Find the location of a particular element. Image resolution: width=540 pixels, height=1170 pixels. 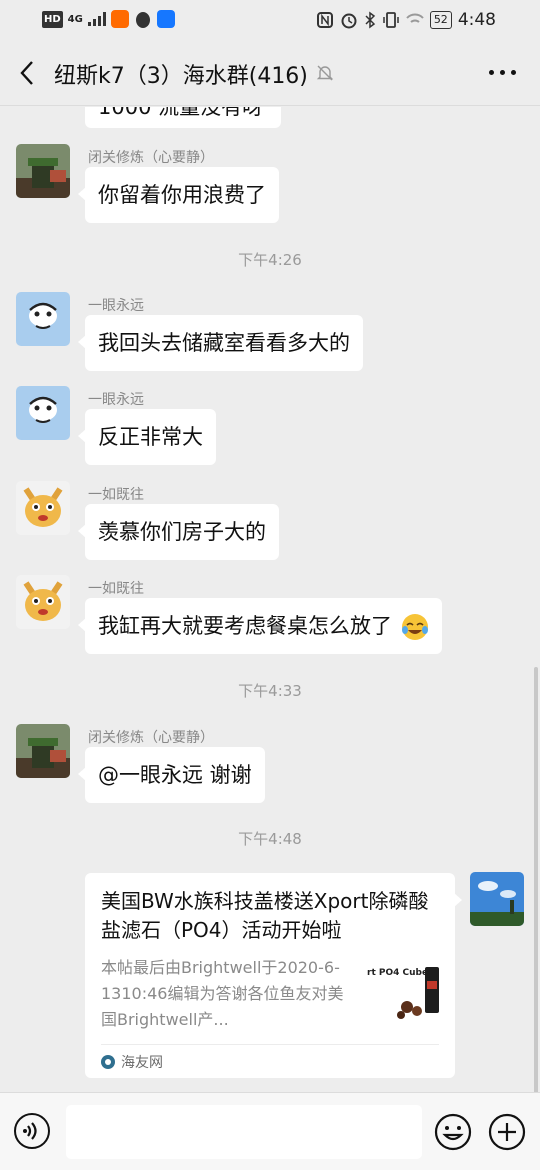

message-text: @一眼永远 谢谢 is located at coordinates (175, 775).